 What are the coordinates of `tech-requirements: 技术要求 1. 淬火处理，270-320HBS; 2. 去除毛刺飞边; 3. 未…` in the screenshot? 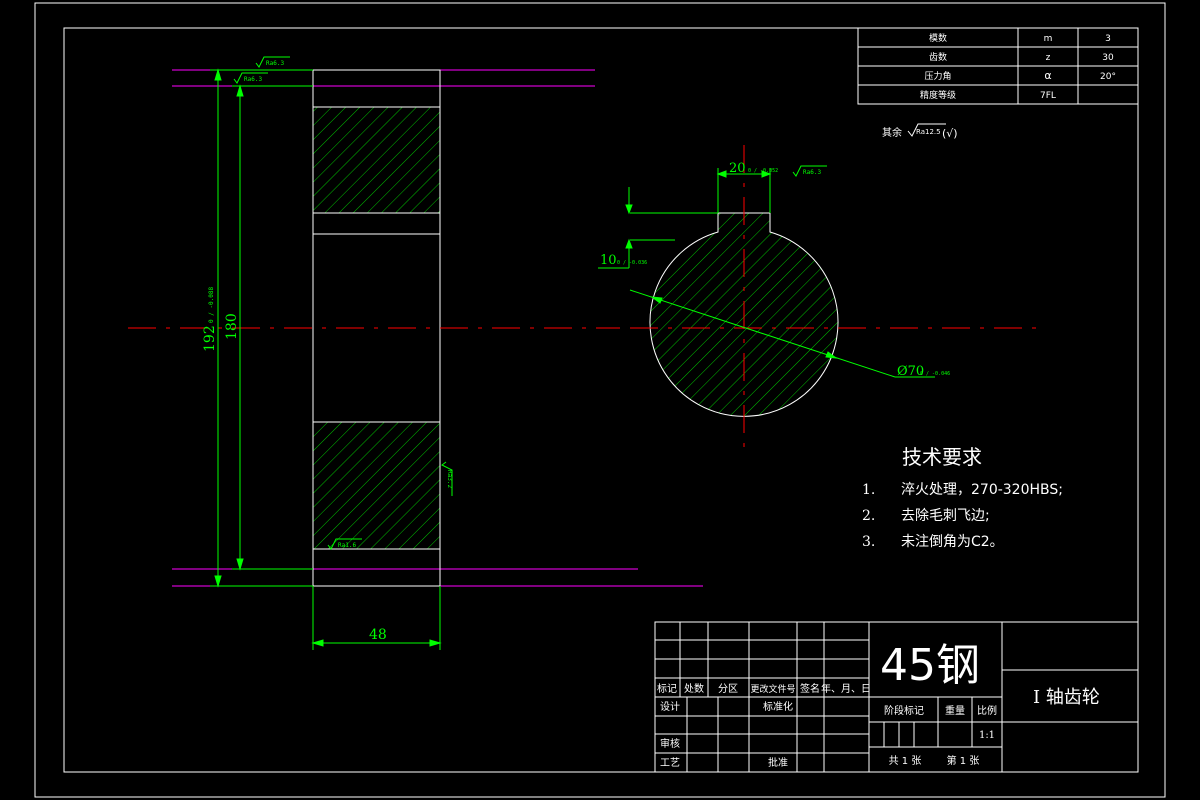 It's located at (962, 497).